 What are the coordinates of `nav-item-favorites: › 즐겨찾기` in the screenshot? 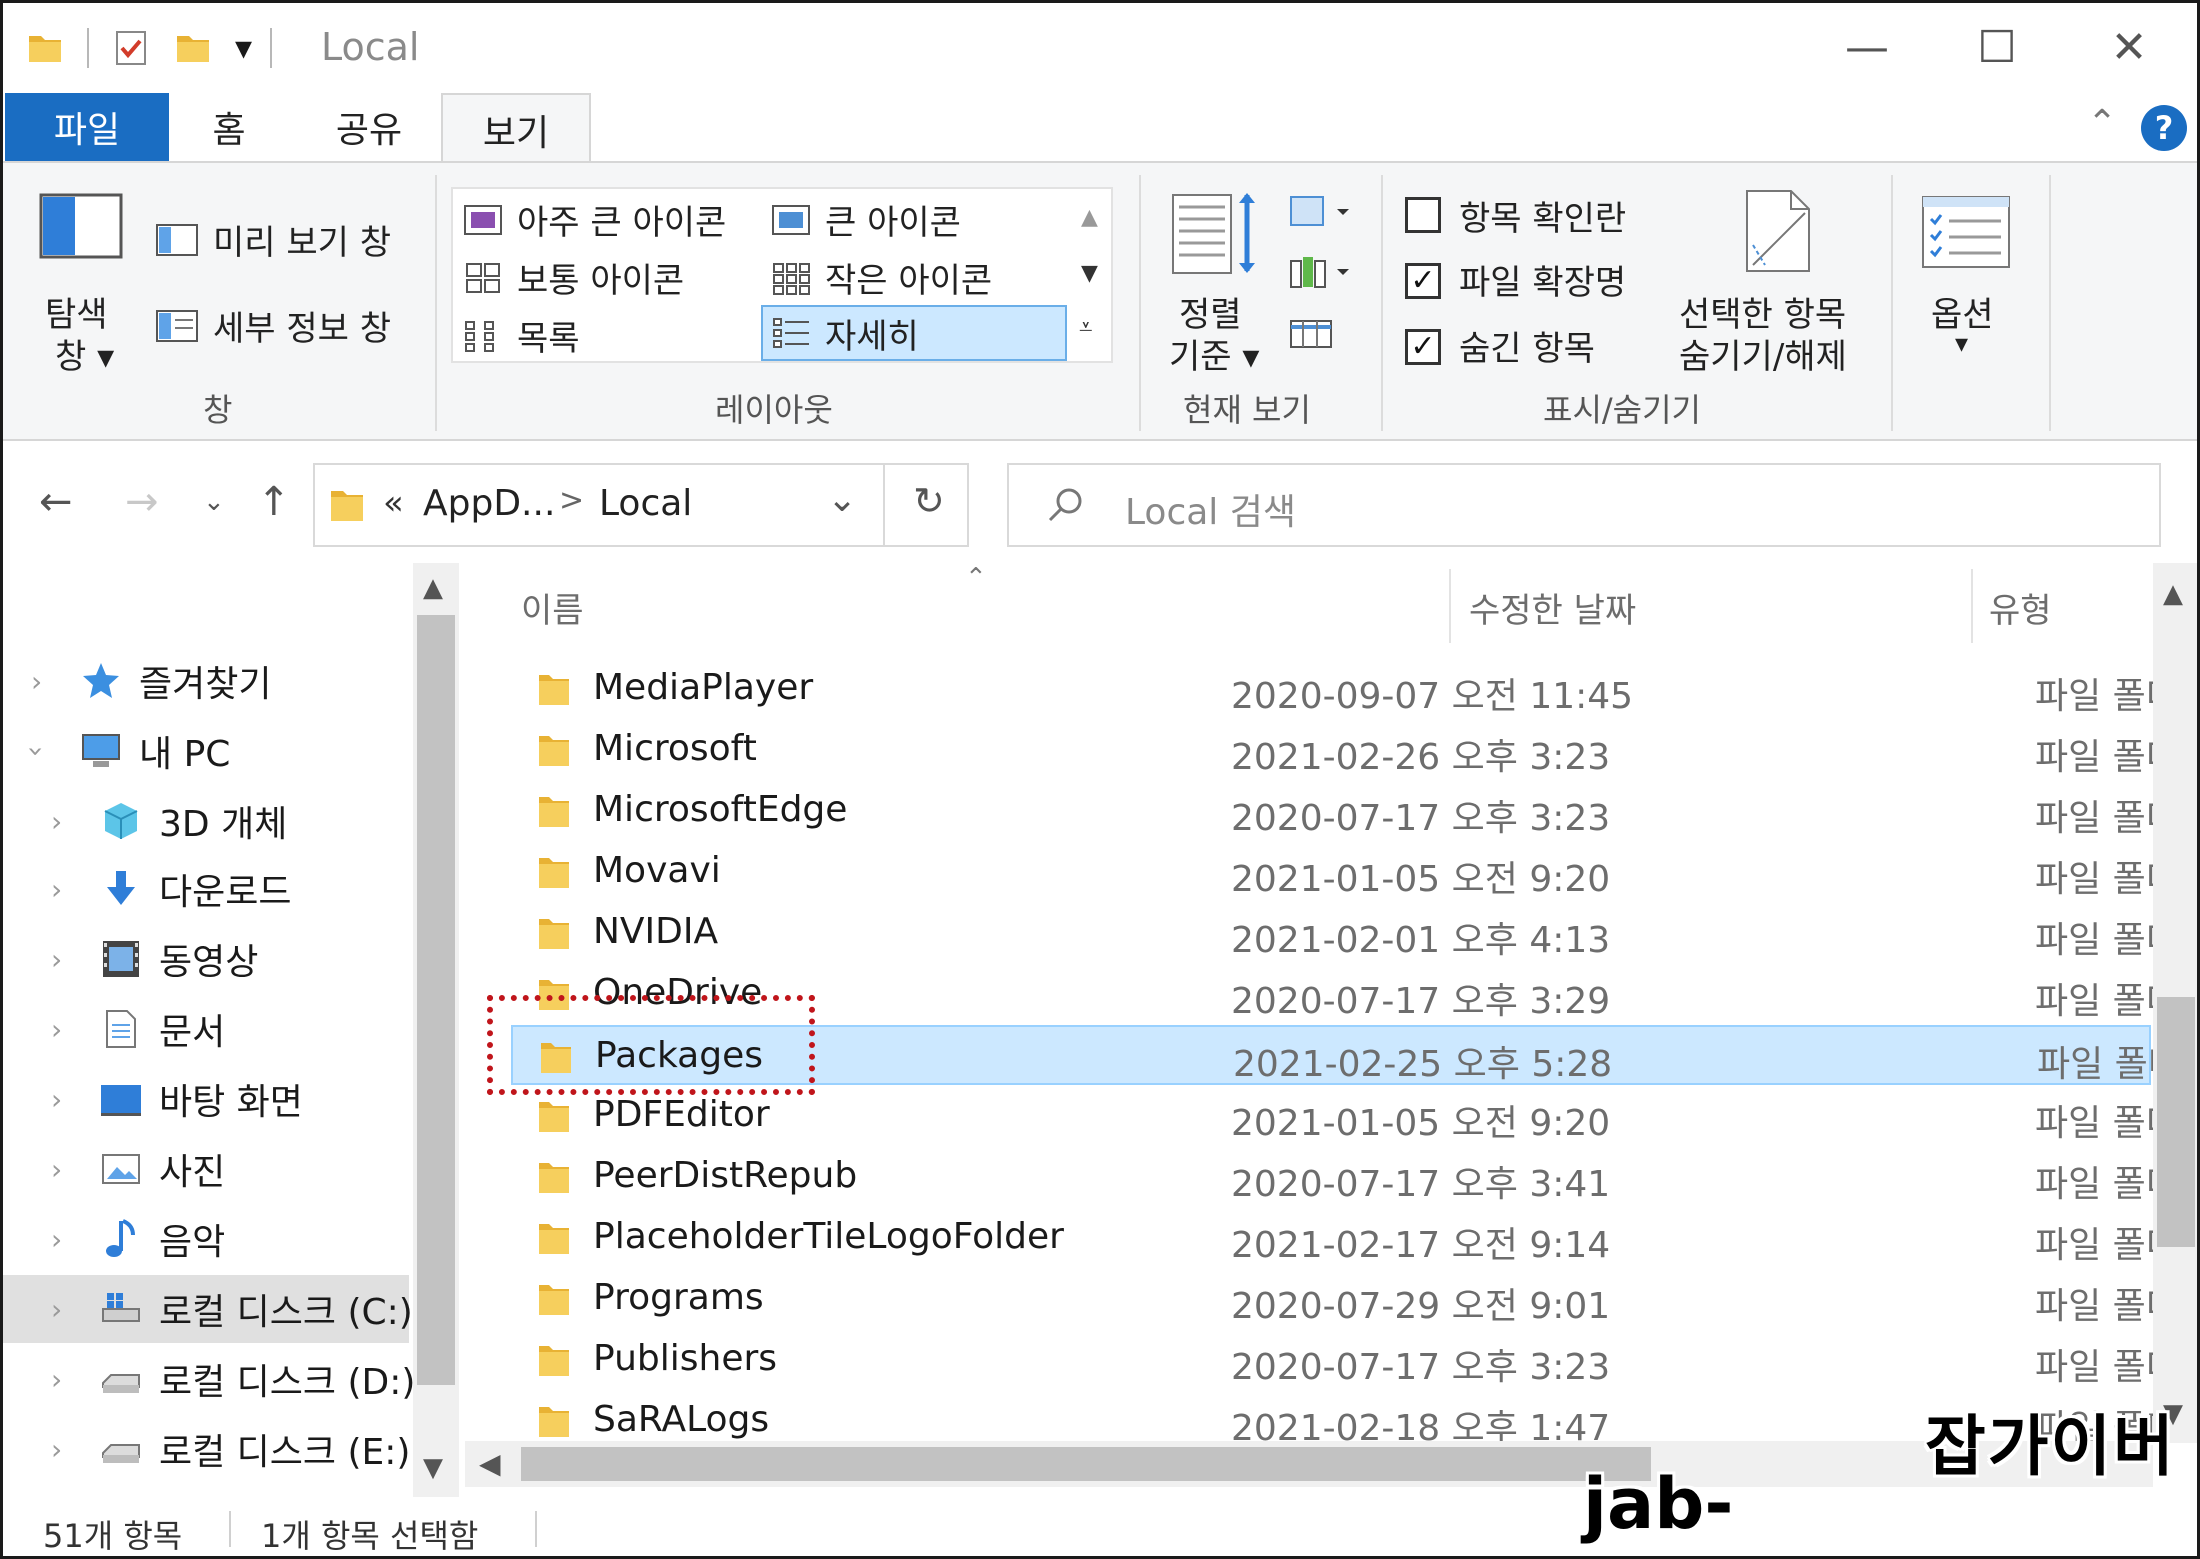 It's located at (206, 681).